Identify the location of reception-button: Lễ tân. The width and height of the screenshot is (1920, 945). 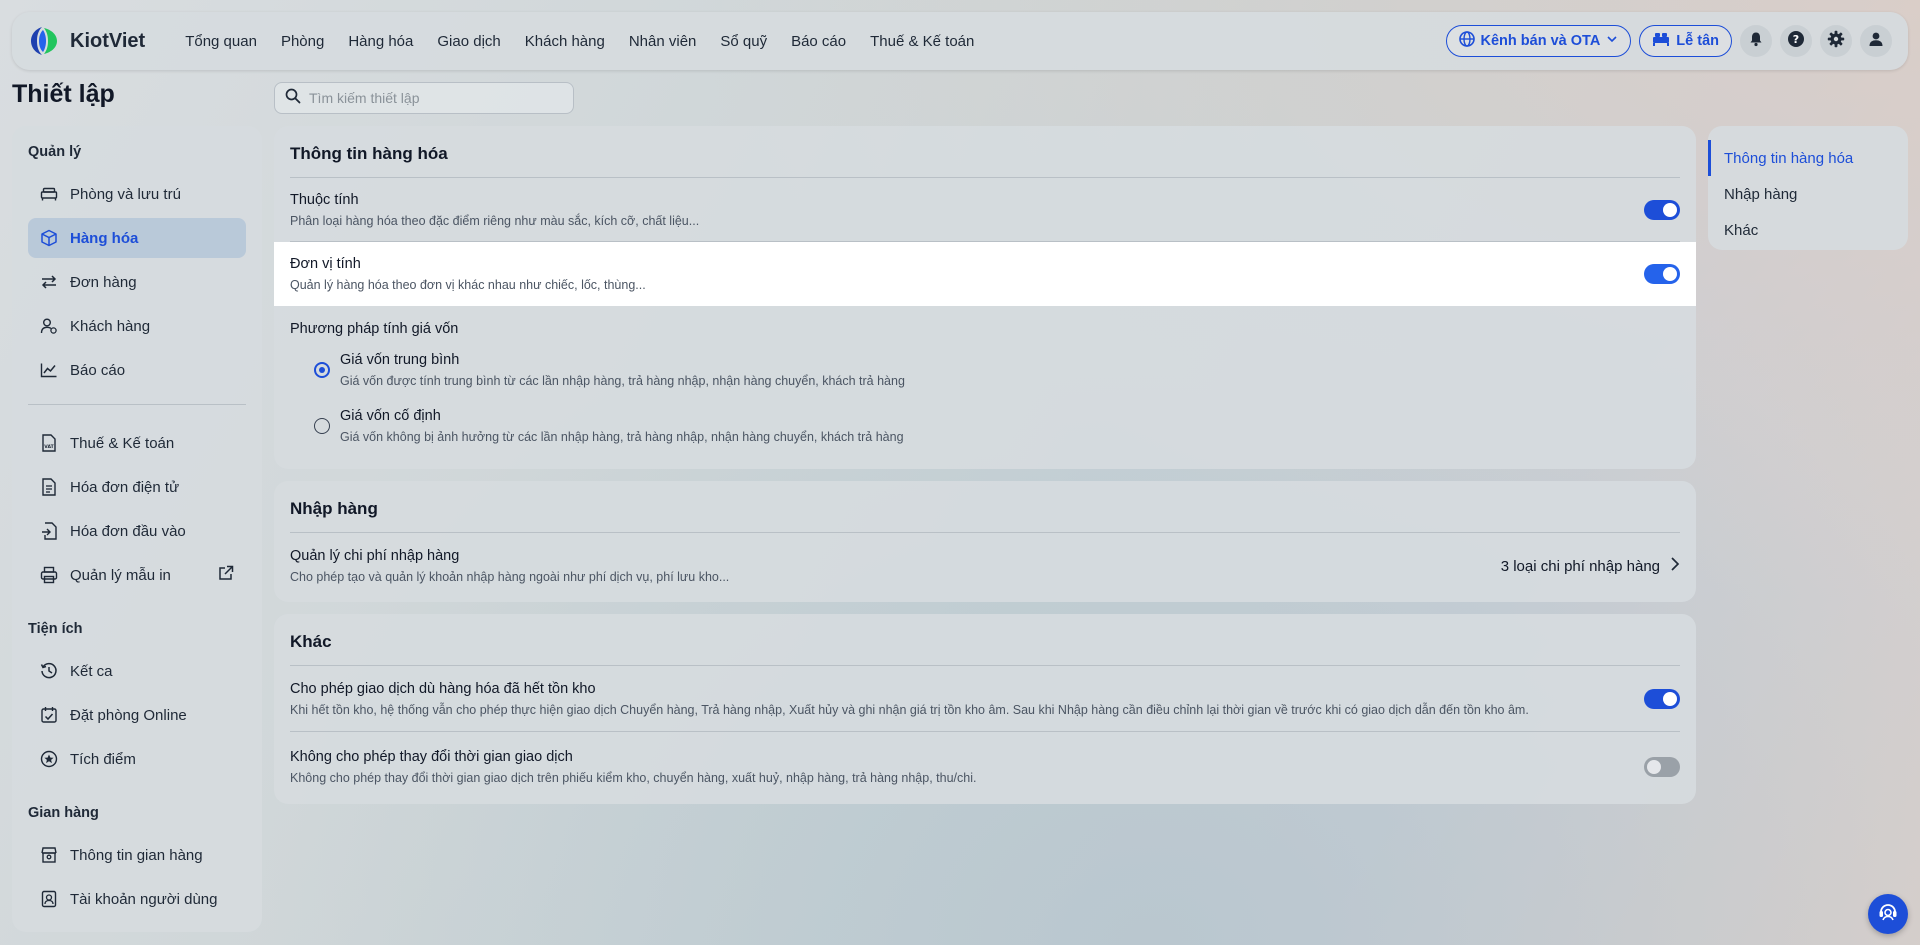
(1685, 41).